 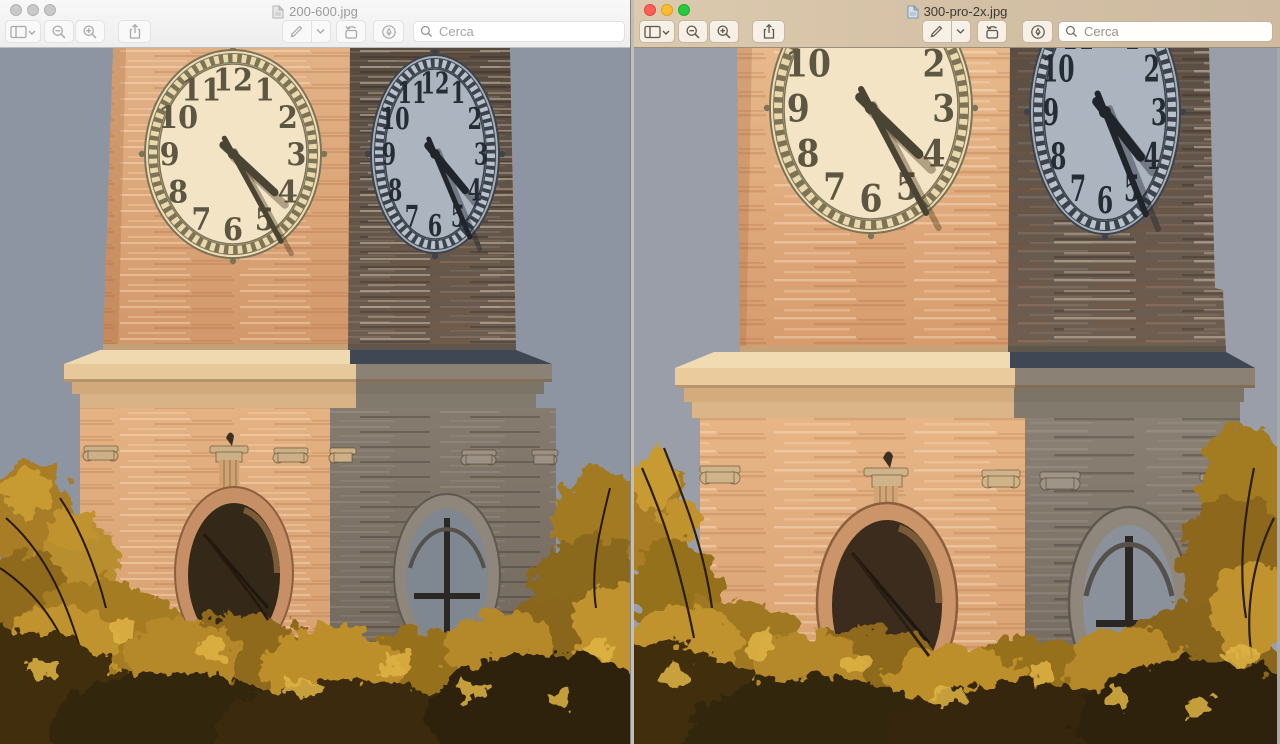 I want to click on window-title: 200-600.jpg, so click(x=323, y=11).